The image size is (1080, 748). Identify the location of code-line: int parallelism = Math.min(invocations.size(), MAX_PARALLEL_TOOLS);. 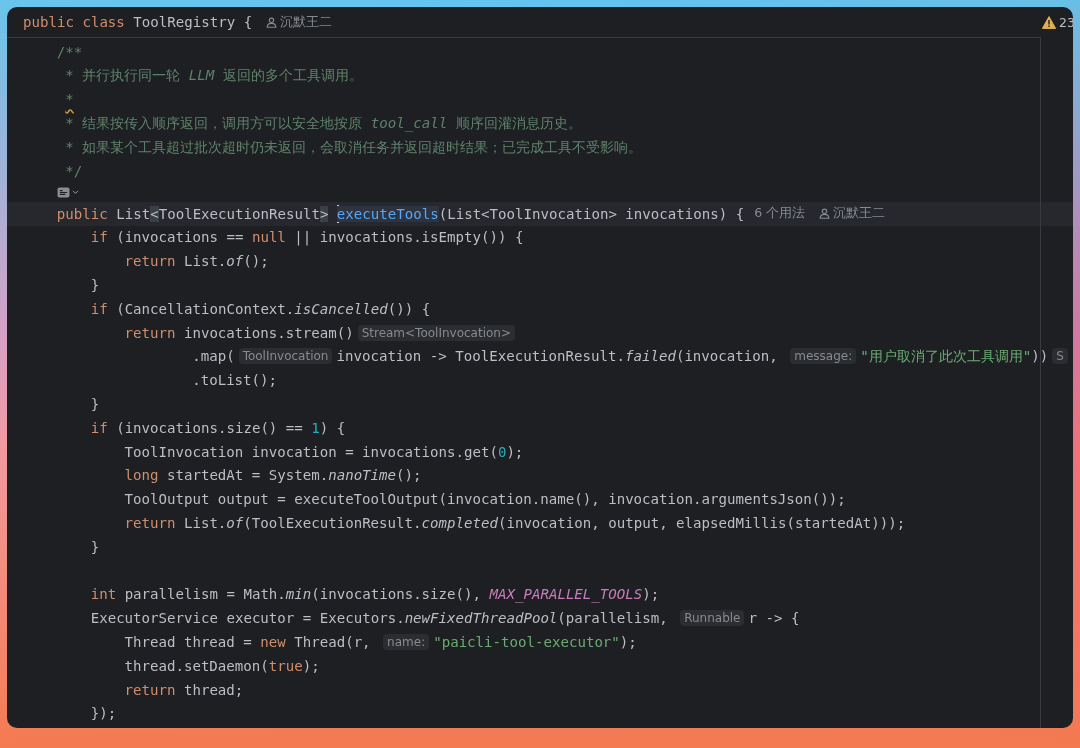
(375, 594).